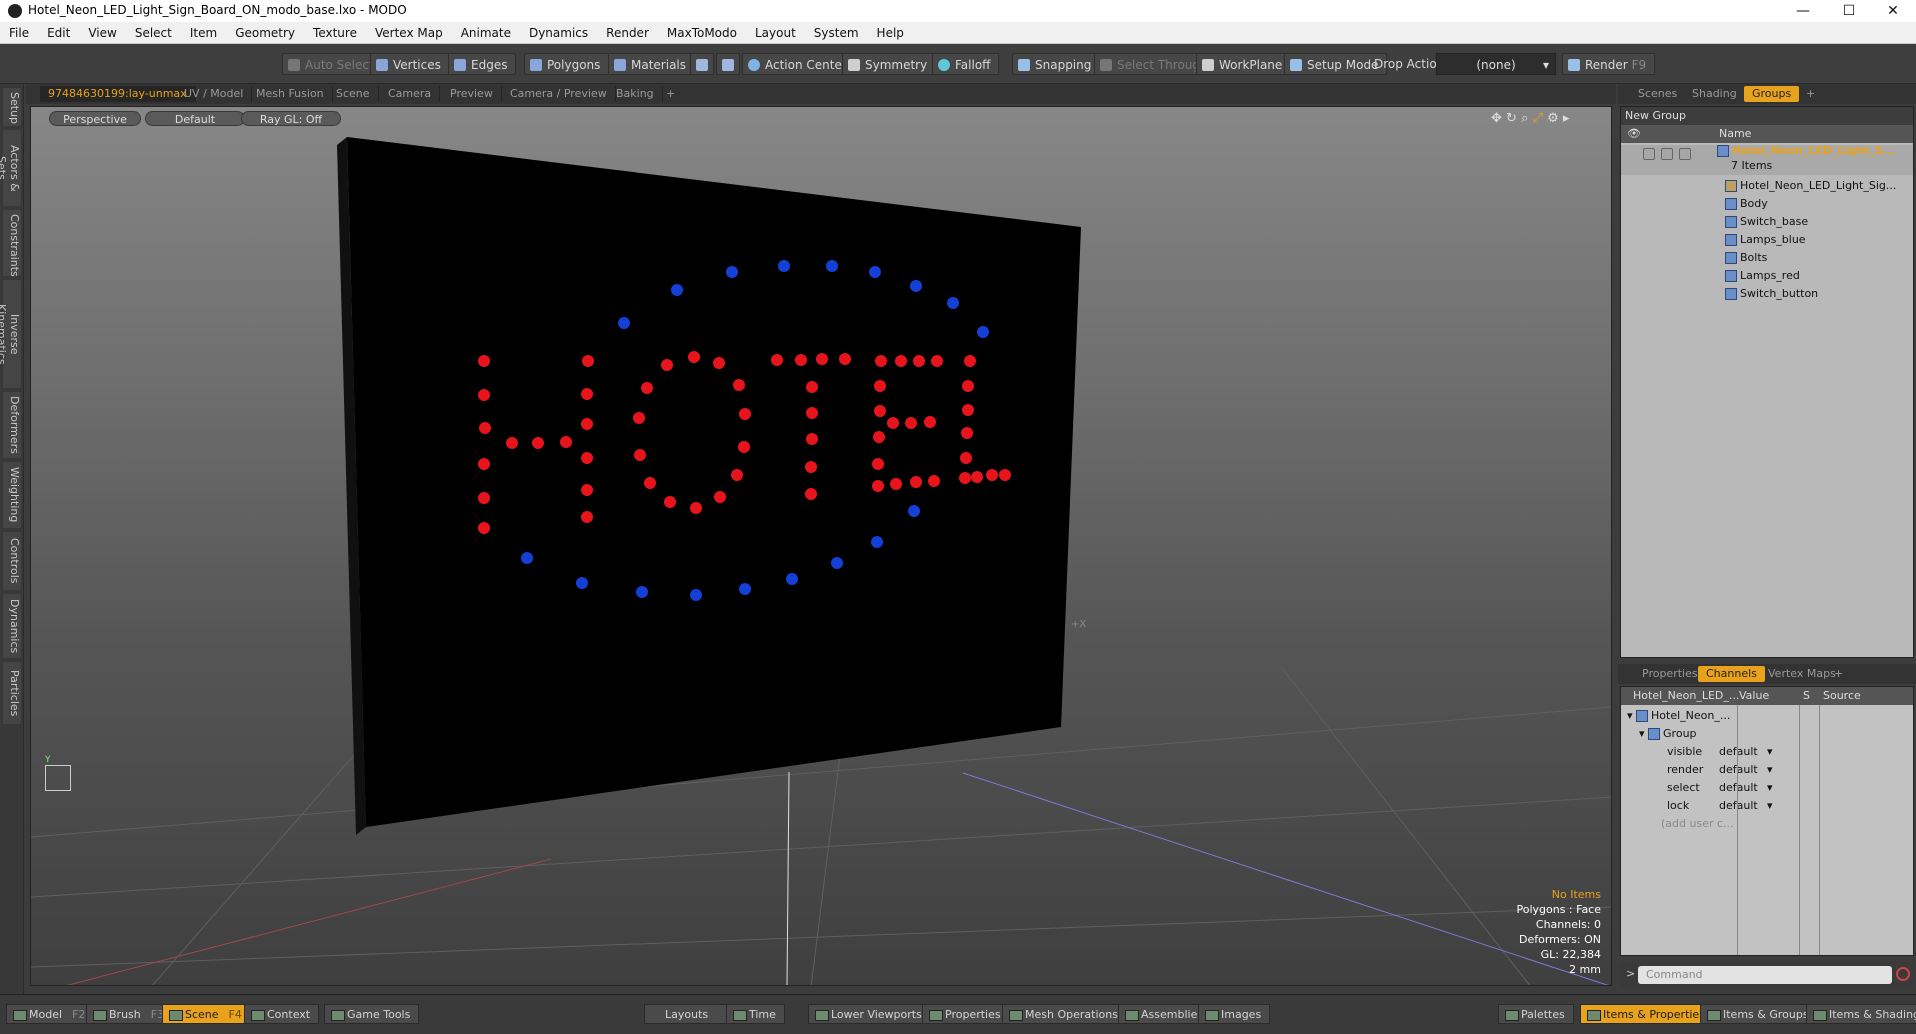 This screenshot has height=1034, width=1916. What do you see at coordinates (353, 94) in the screenshot?
I see `tab-scene: Scene` at bounding box center [353, 94].